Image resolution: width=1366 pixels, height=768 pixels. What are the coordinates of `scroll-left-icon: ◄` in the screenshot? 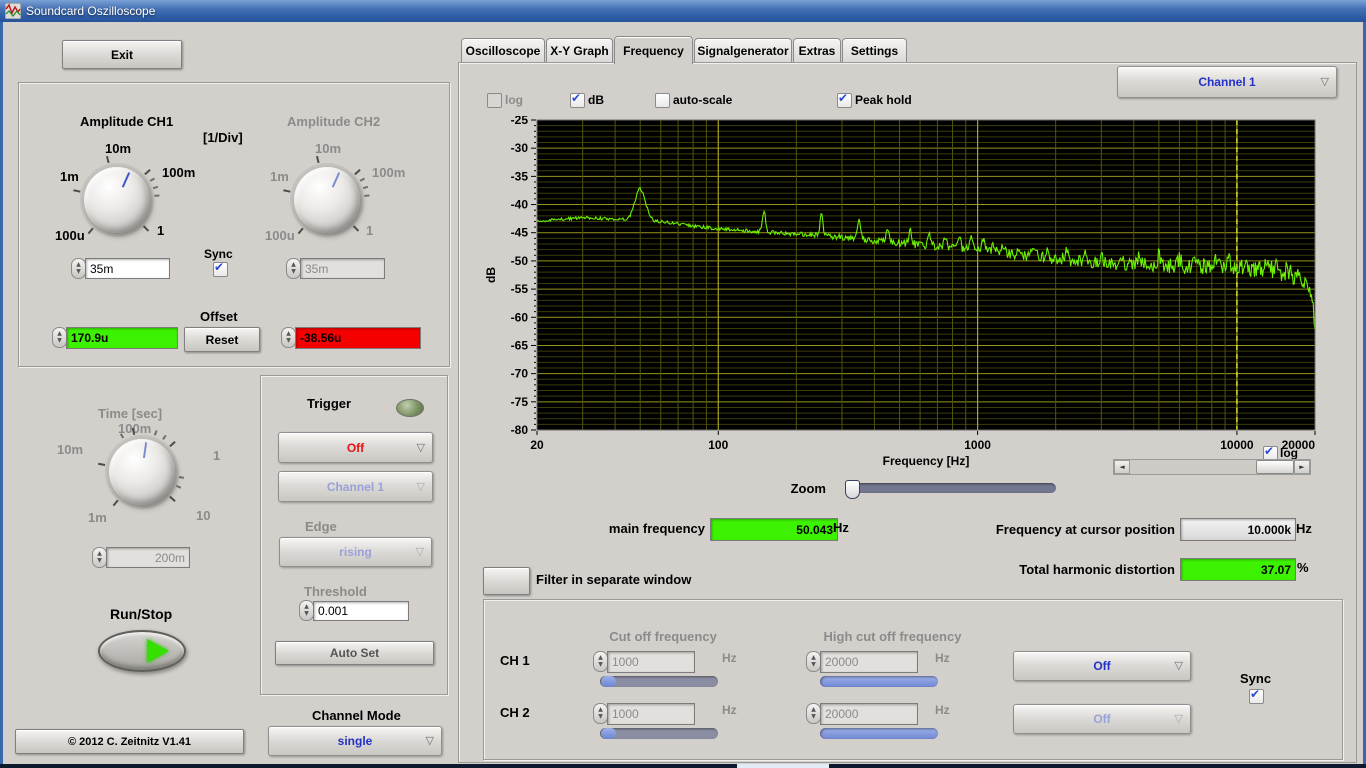 It's located at (1122, 467).